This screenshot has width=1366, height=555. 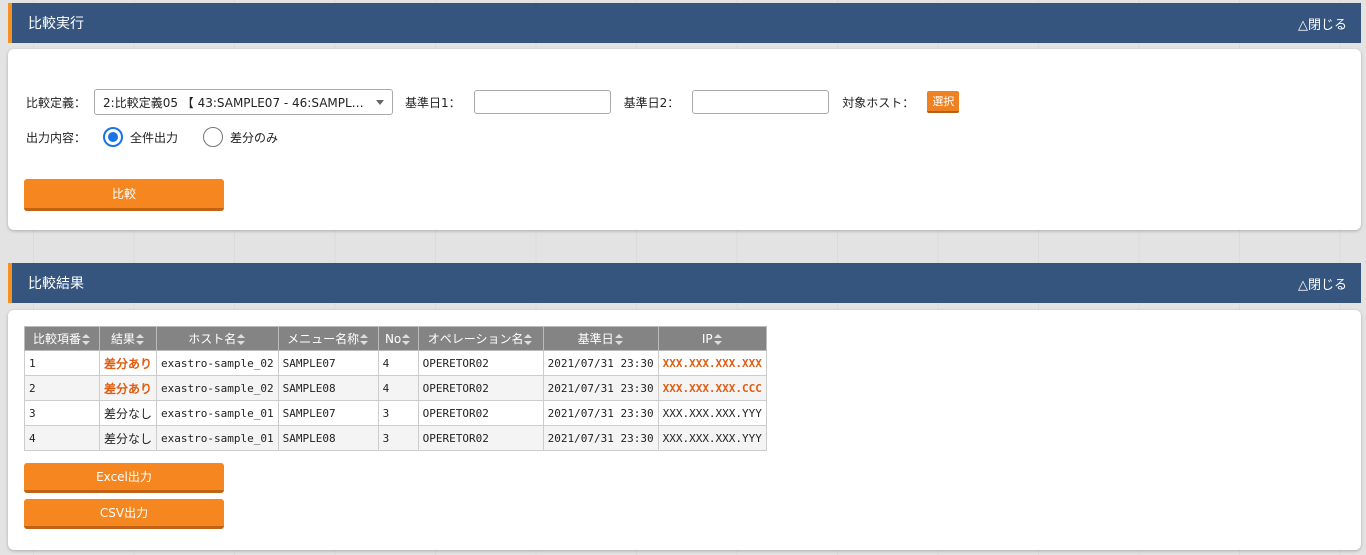 I want to click on col-header-result: 結果, so click(x=128, y=338).